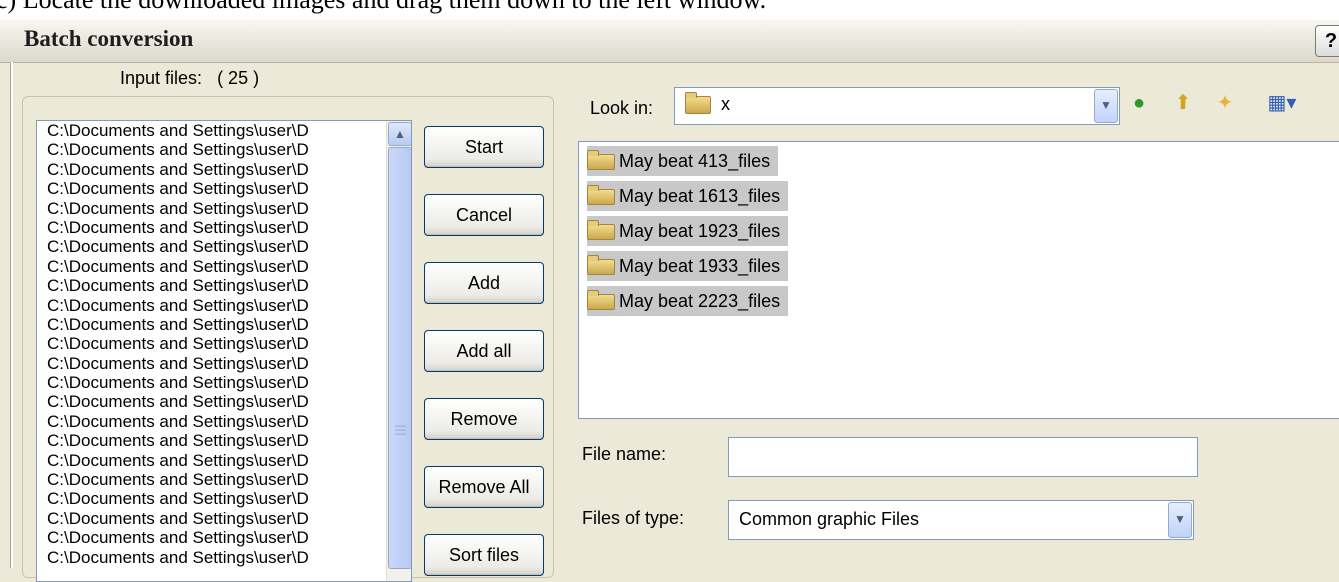 The width and height of the screenshot is (1339, 582). Describe the element at coordinates (622, 108) in the screenshot. I see `look-in-label: Look in:` at that location.